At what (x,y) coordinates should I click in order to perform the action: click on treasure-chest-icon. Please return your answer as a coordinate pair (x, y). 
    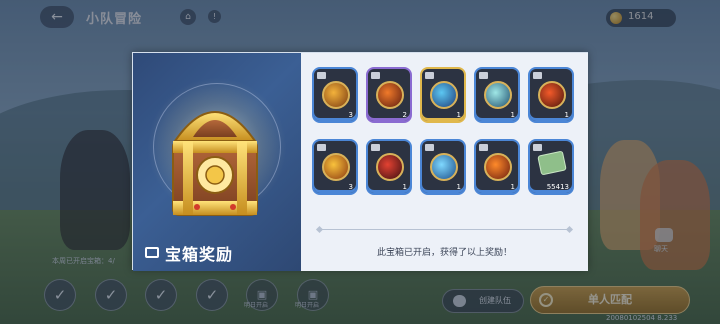
    Looking at the image, I should click on (215, 163).